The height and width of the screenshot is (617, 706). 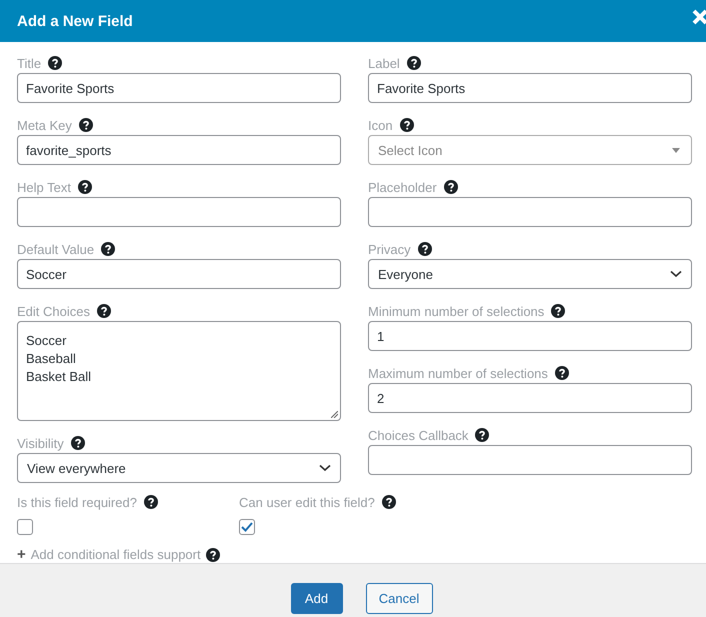 I want to click on field-label: Label, so click(x=384, y=63).